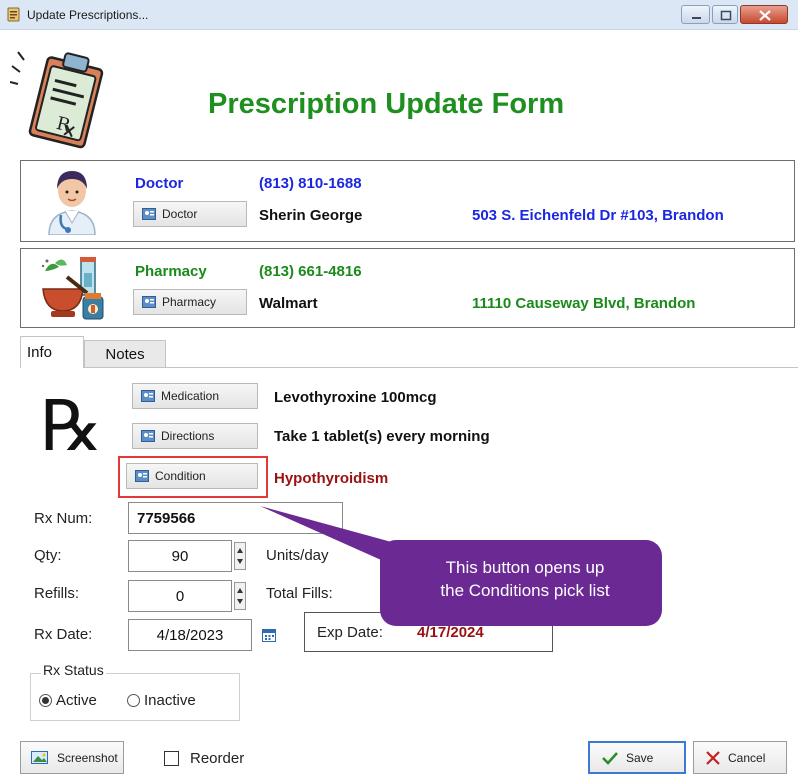 This screenshot has height=776, width=798. What do you see at coordinates (171, 758) in the screenshot?
I see `reorder-checkbox` at bounding box center [171, 758].